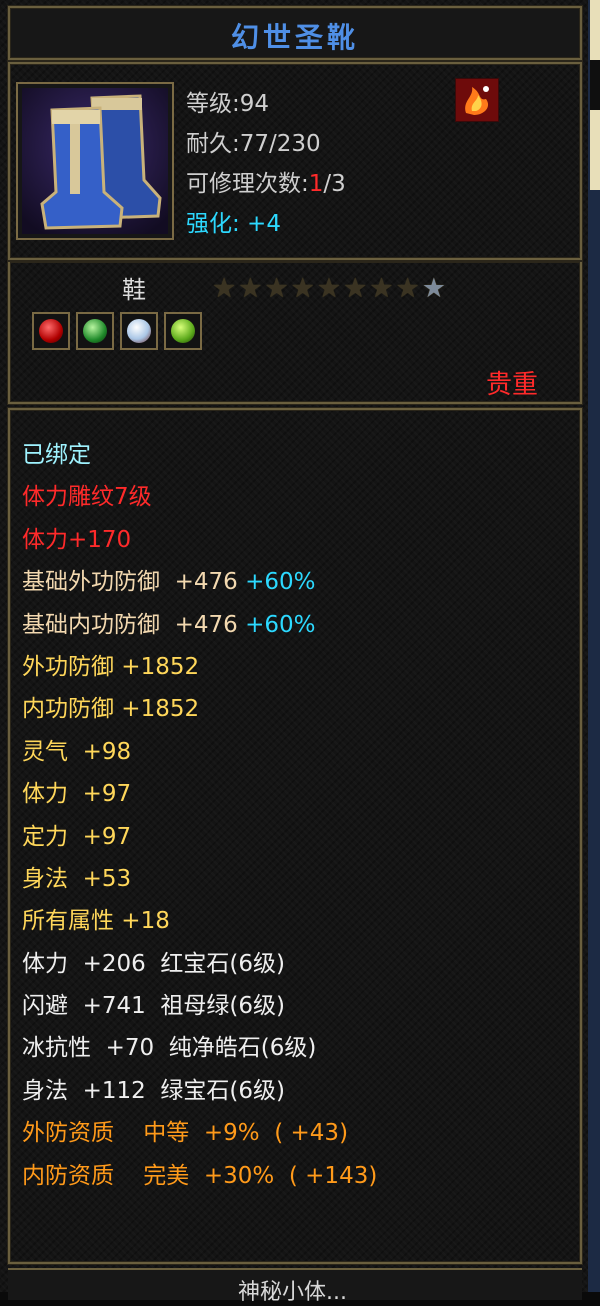 The height and width of the screenshot is (1306, 600). I want to click on engrave-bonus: 体力+170, so click(77, 539).